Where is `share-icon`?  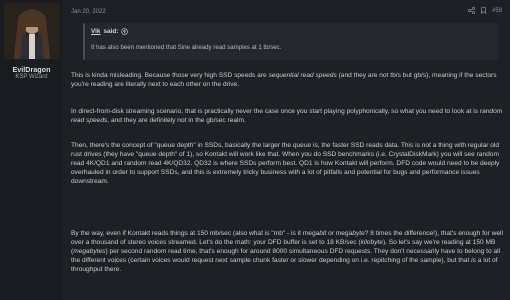 share-icon is located at coordinates (471, 10).